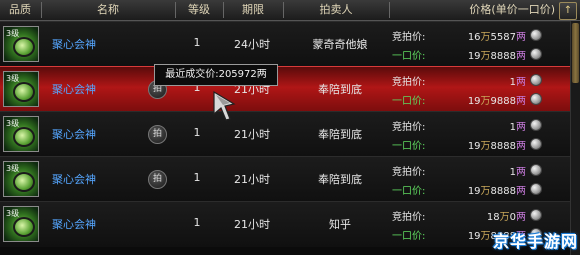 The height and width of the screenshot is (255, 580). Describe the element at coordinates (216, 75) in the screenshot. I see `recent-price-tooltip: 最近成交价:205972两` at that location.